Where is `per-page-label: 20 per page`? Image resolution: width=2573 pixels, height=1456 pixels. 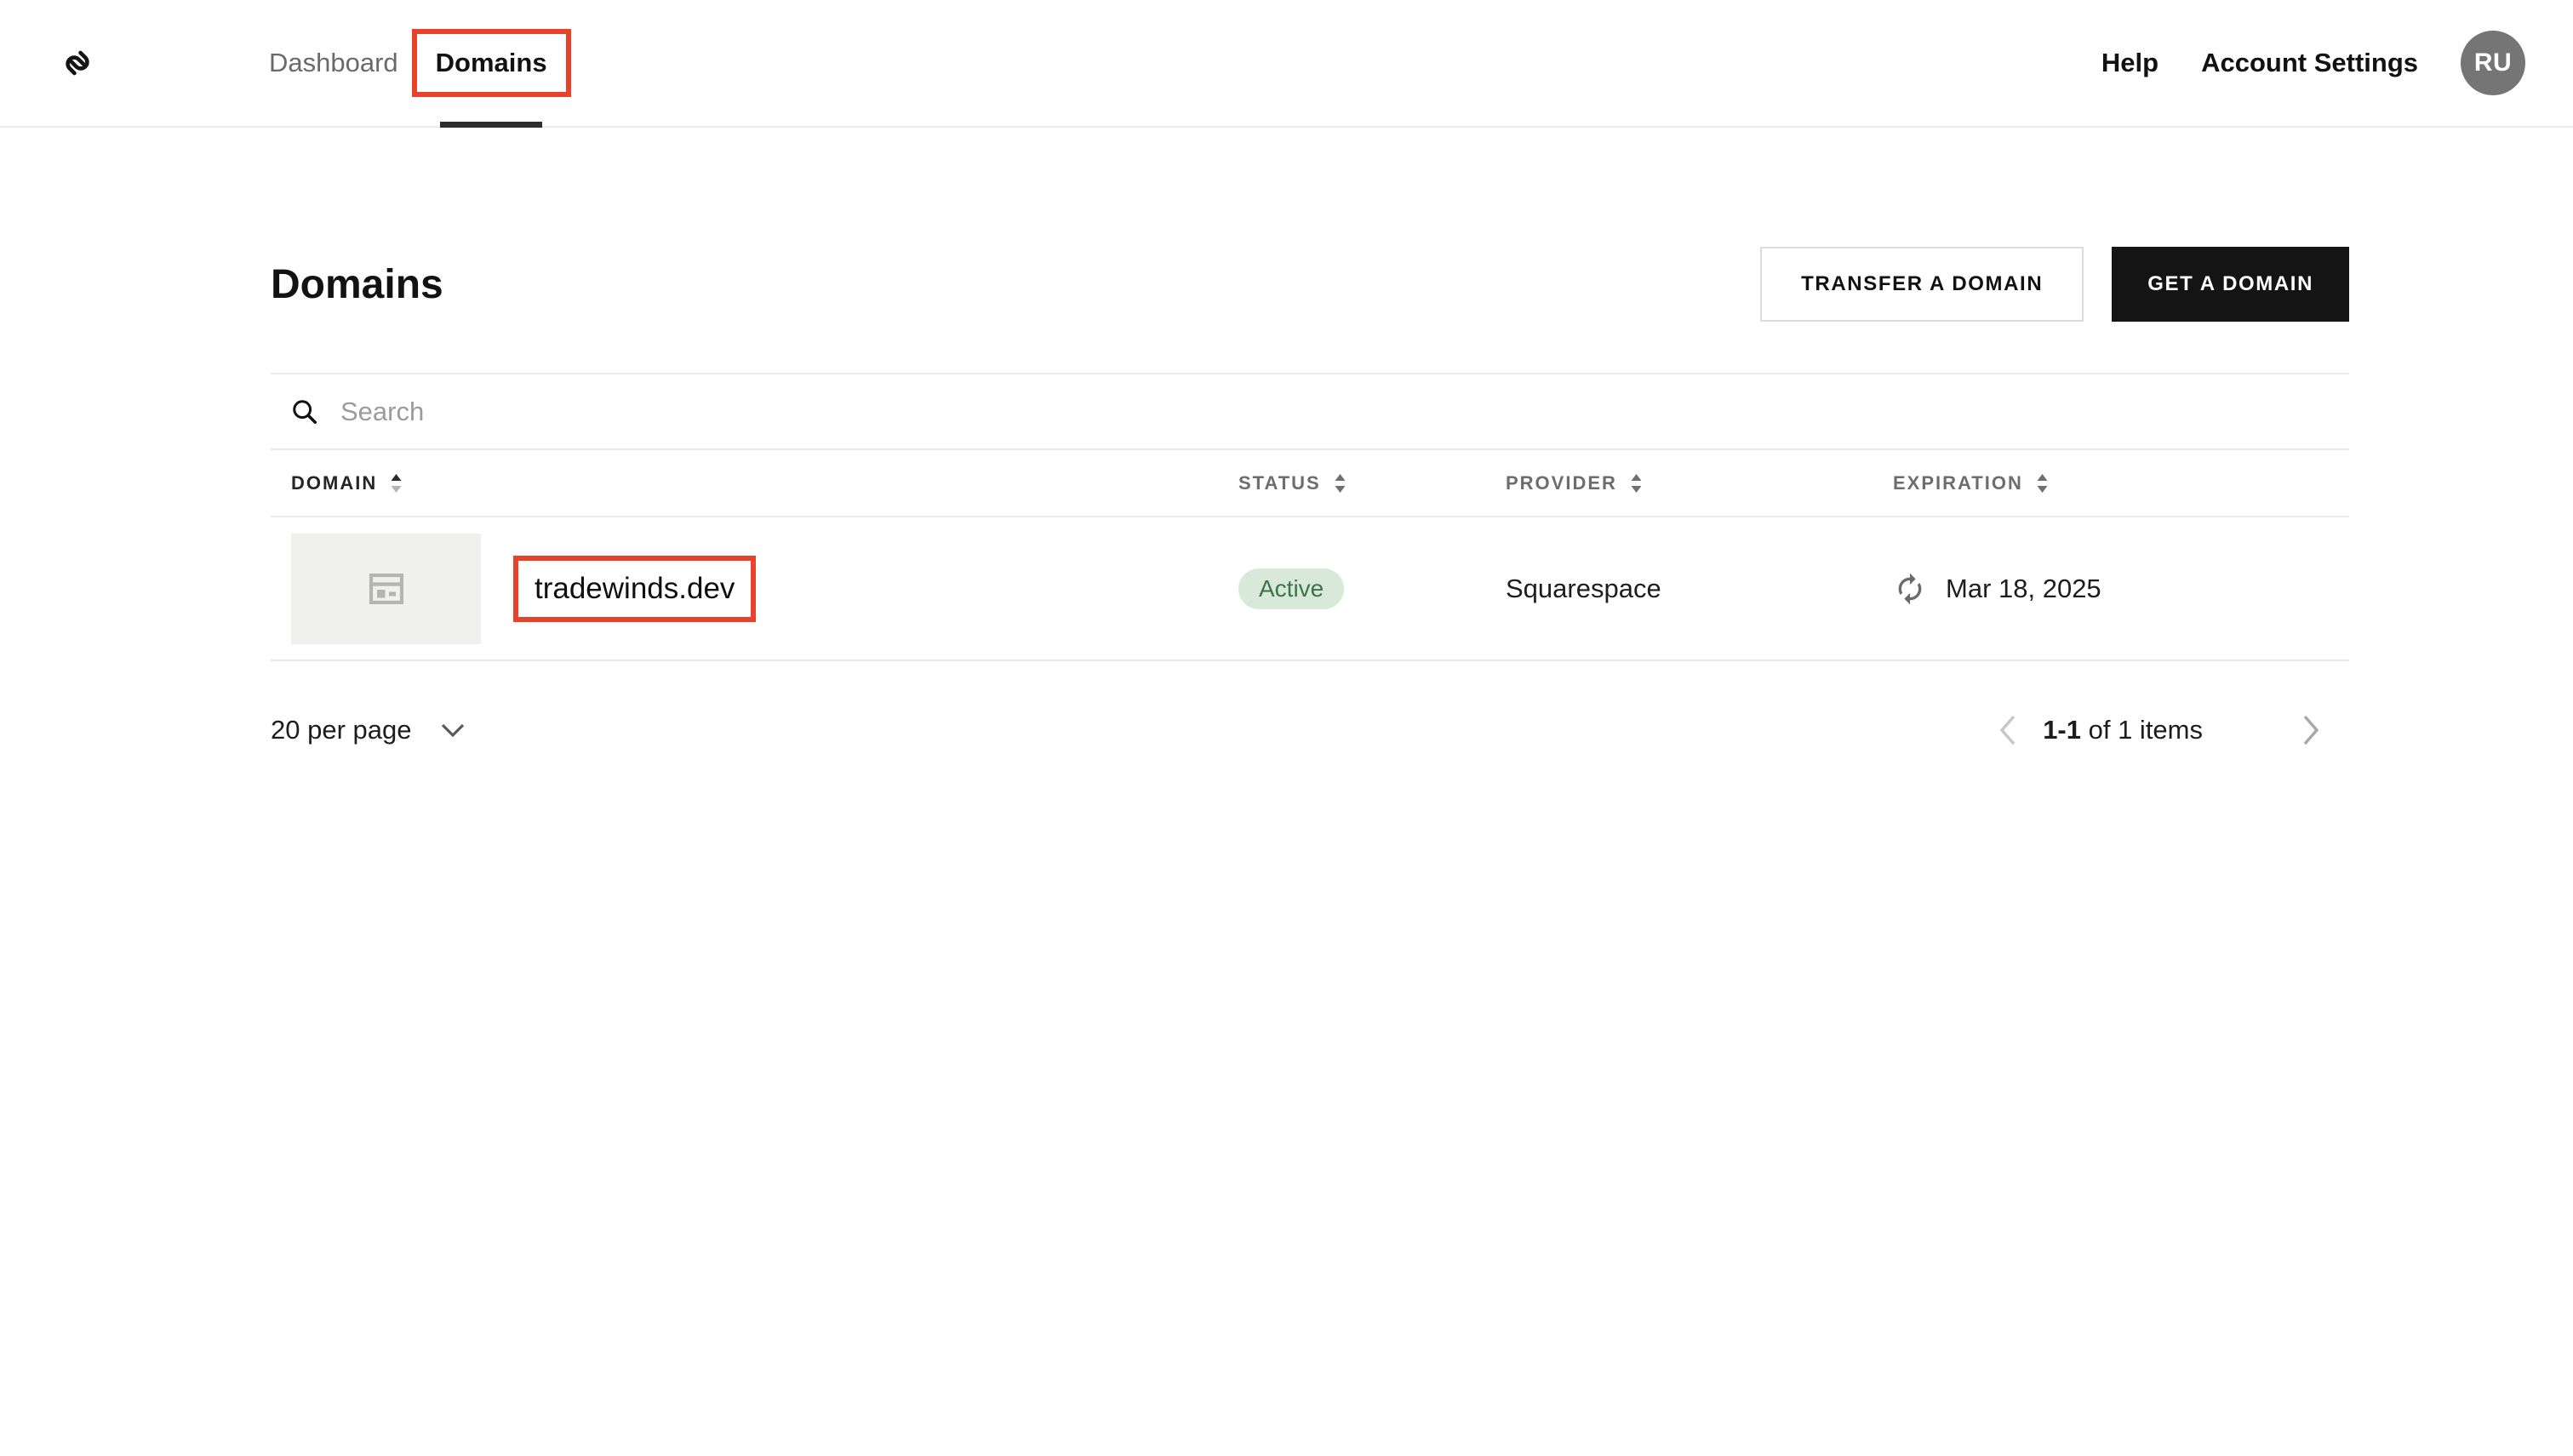
per-page-label: 20 per page is located at coordinates (341, 730).